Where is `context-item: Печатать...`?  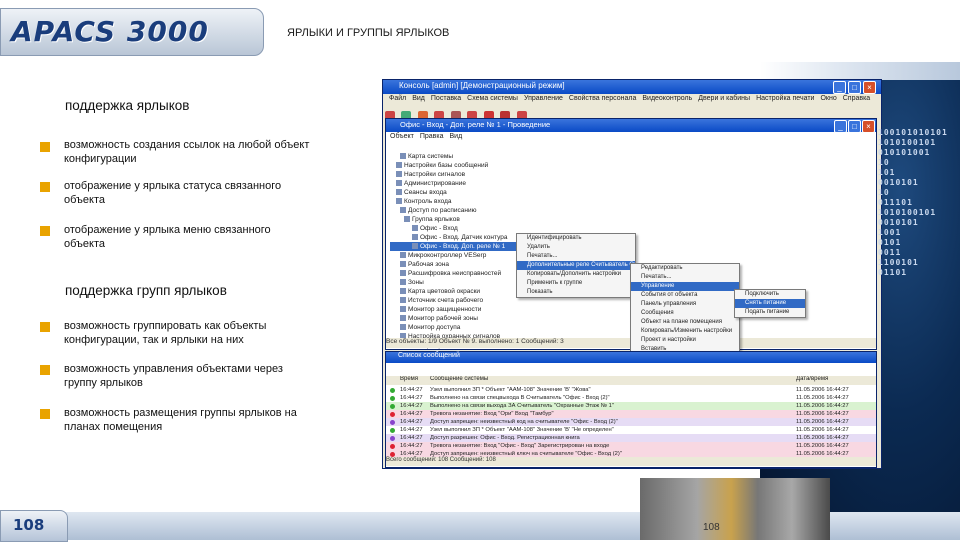 context-item: Печатать... is located at coordinates (576, 256).